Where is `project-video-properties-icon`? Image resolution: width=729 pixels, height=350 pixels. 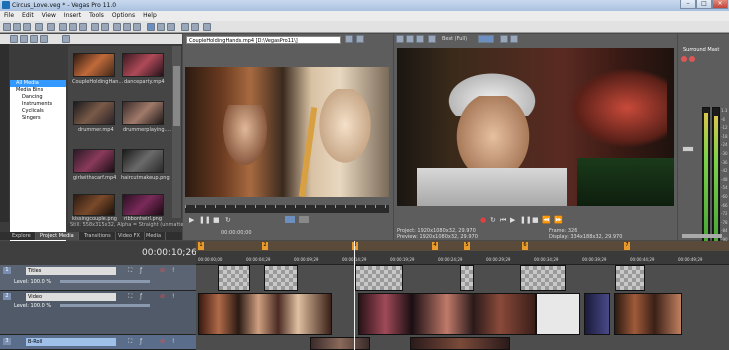
project-video-properties-icon is located at coordinates (400, 39).